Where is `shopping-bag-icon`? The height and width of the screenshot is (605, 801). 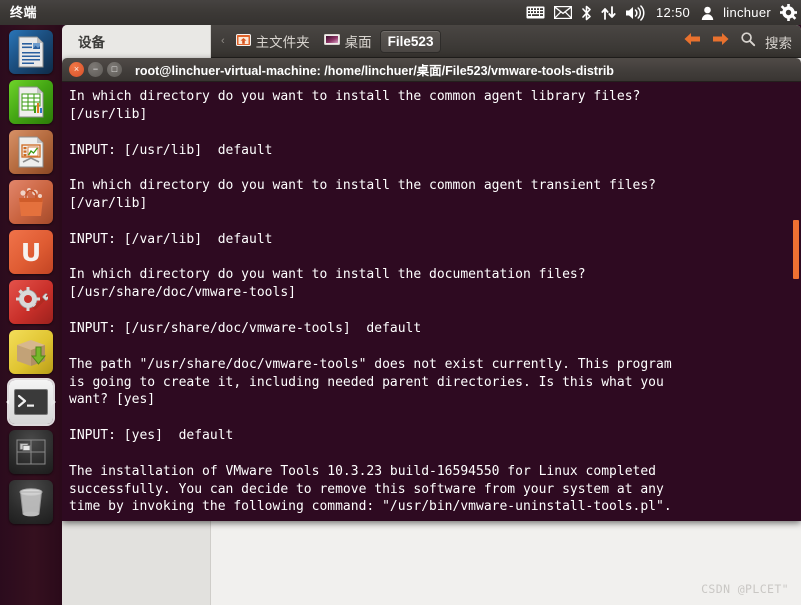
shopping-bag-icon is located at coordinates (31, 202).